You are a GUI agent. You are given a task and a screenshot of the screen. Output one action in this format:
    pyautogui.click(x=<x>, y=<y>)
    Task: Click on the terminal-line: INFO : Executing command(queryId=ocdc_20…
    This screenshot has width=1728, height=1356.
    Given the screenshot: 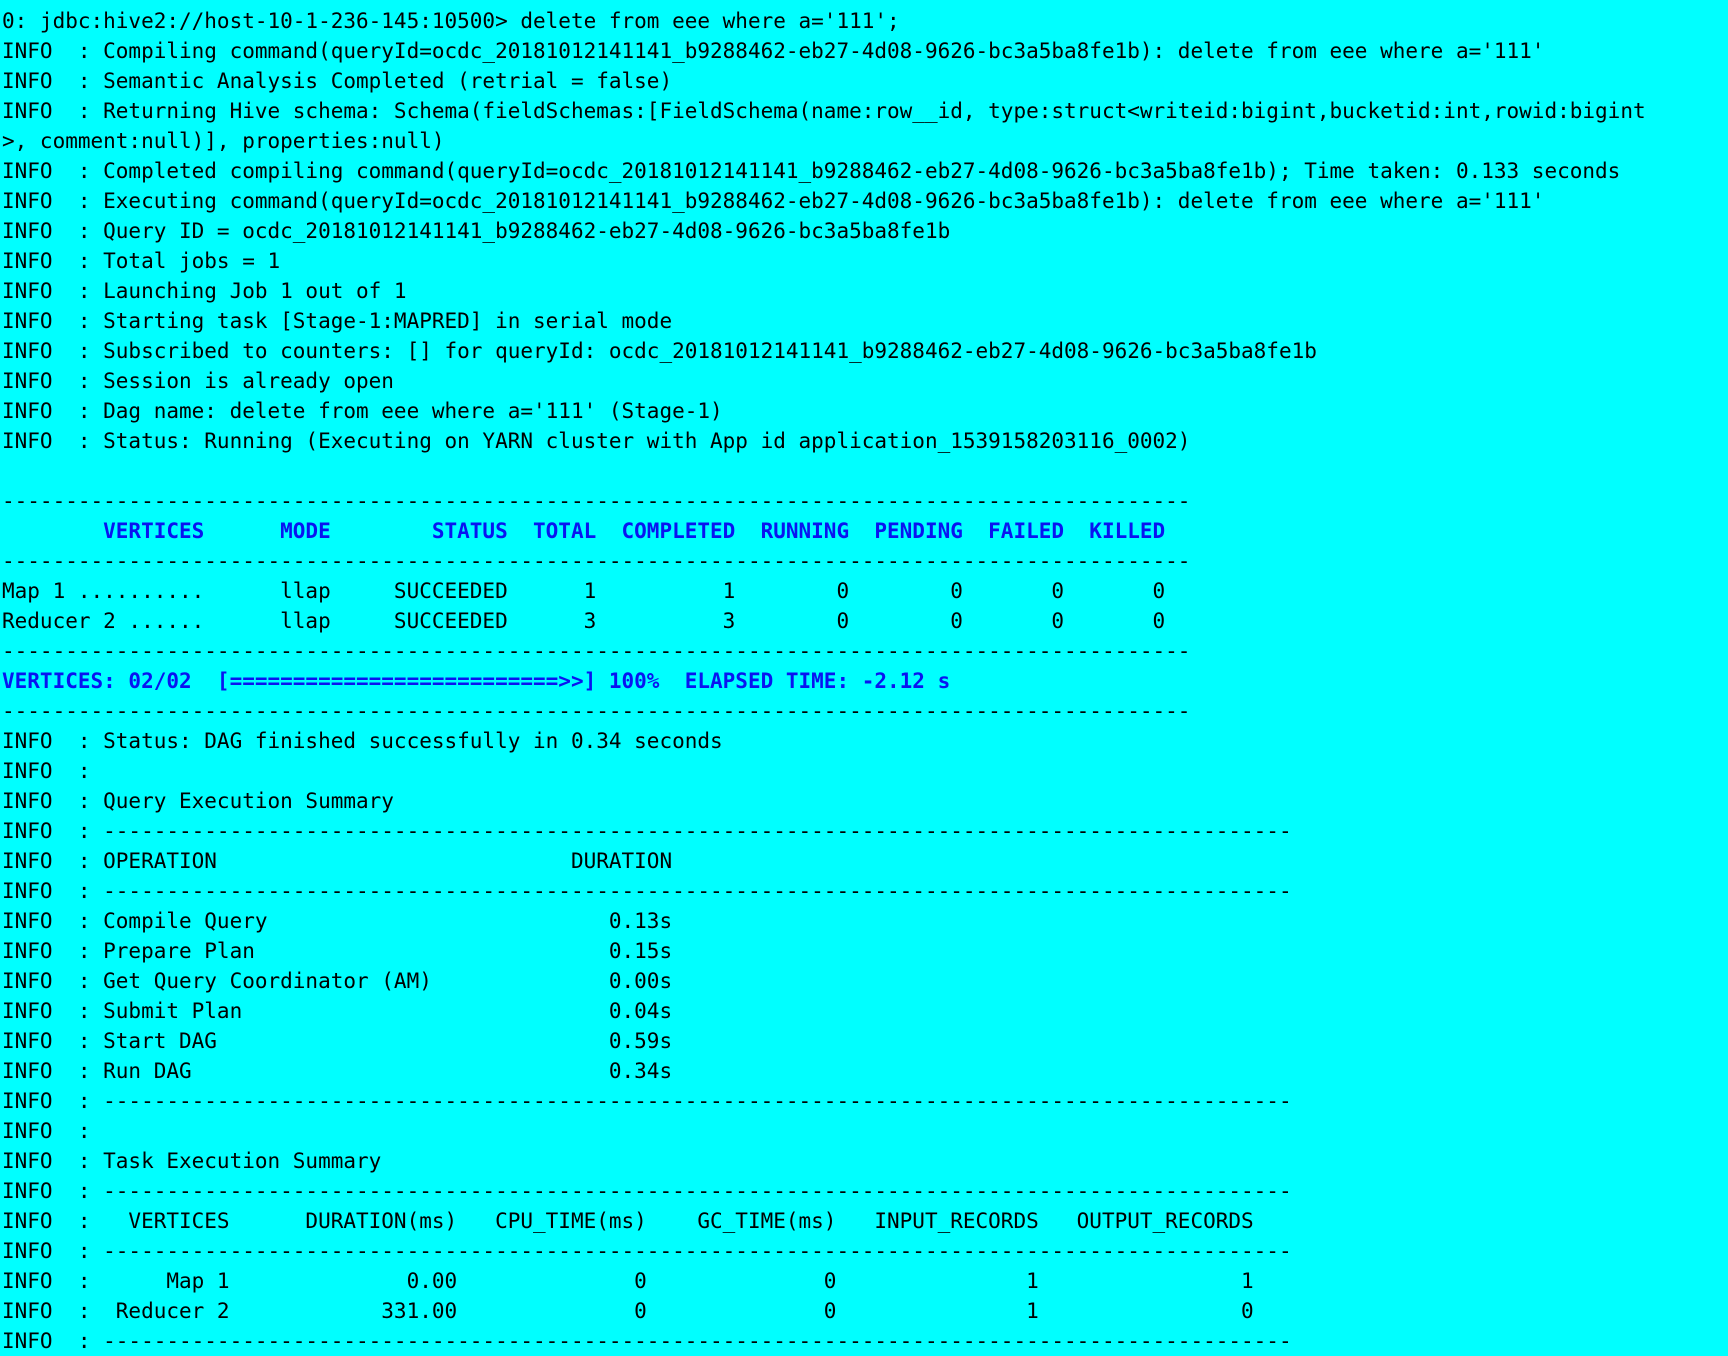 What is the action you would take?
    pyautogui.click(x=773, y=201)
    